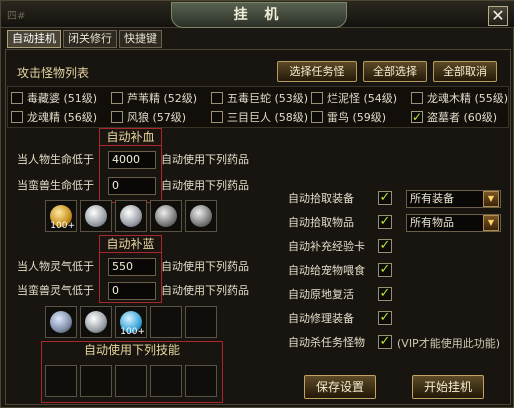 The height and width of the screenshot is (408, 514). What do you see at coordinates (62, 98) in the screenshot?
I see `monster-label: 毒藏婆 (51级)` at bounding box center [62, 98].